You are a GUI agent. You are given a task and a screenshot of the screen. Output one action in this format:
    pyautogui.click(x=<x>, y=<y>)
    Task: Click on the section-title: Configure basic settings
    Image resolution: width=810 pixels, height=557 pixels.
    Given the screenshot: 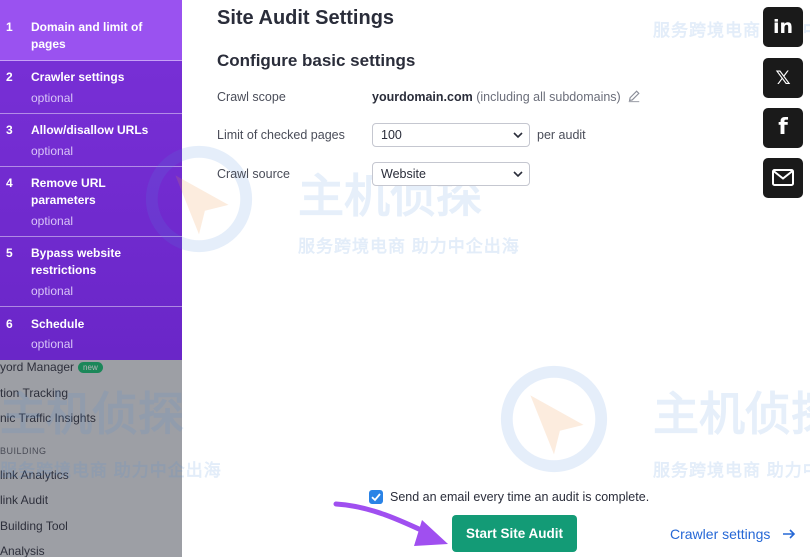 What is the action you would take?
    pyautogui.click(x=316, y=60)
    